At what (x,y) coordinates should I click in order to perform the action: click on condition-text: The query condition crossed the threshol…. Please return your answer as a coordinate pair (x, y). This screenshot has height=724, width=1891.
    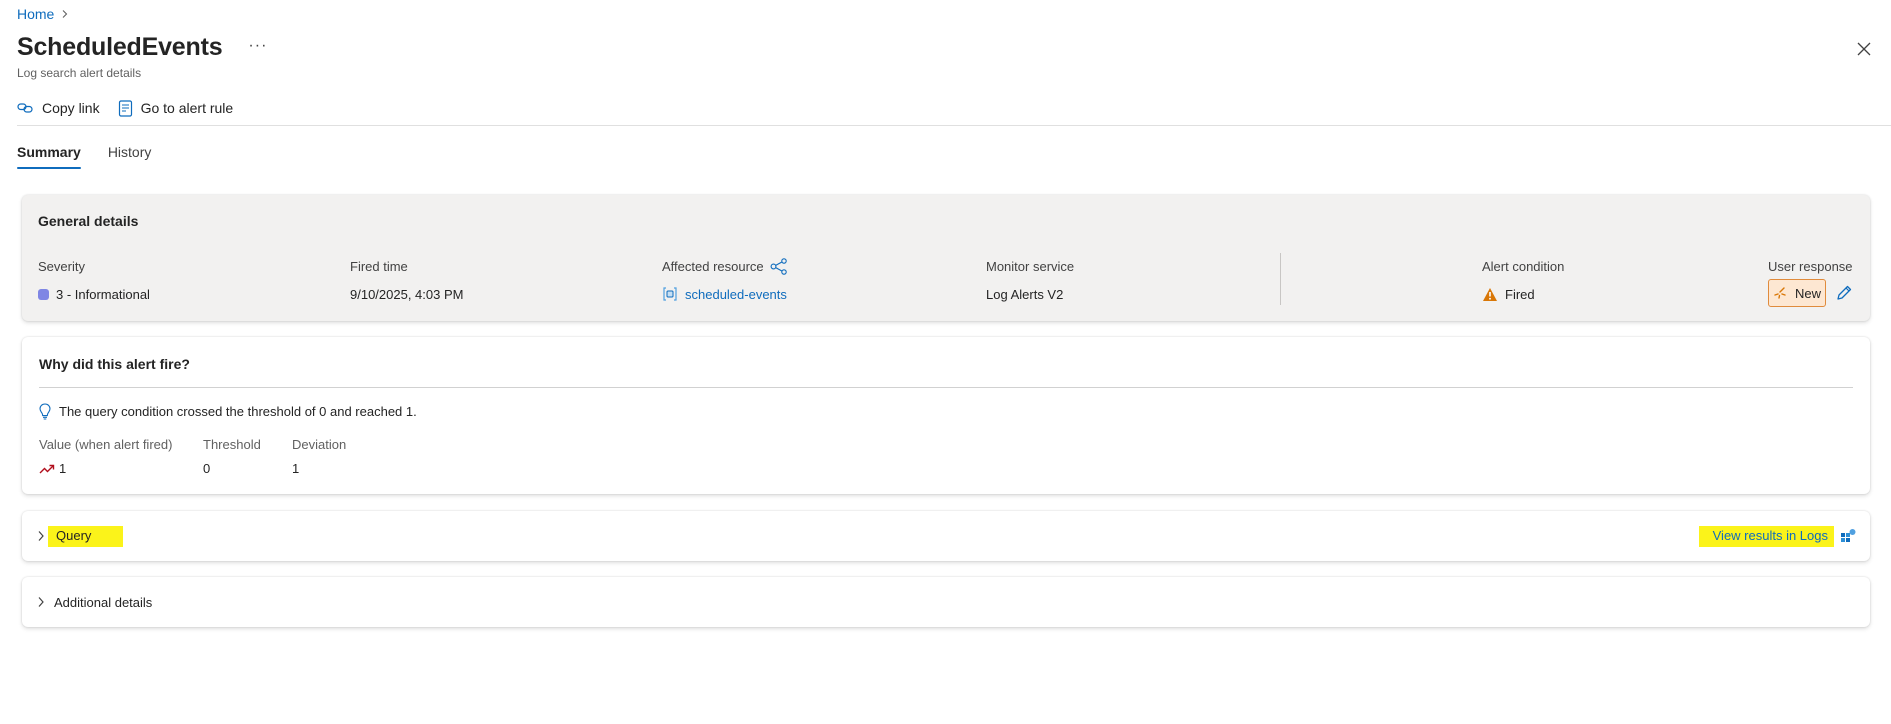
    Looking at the image, I should click on (238, 411).